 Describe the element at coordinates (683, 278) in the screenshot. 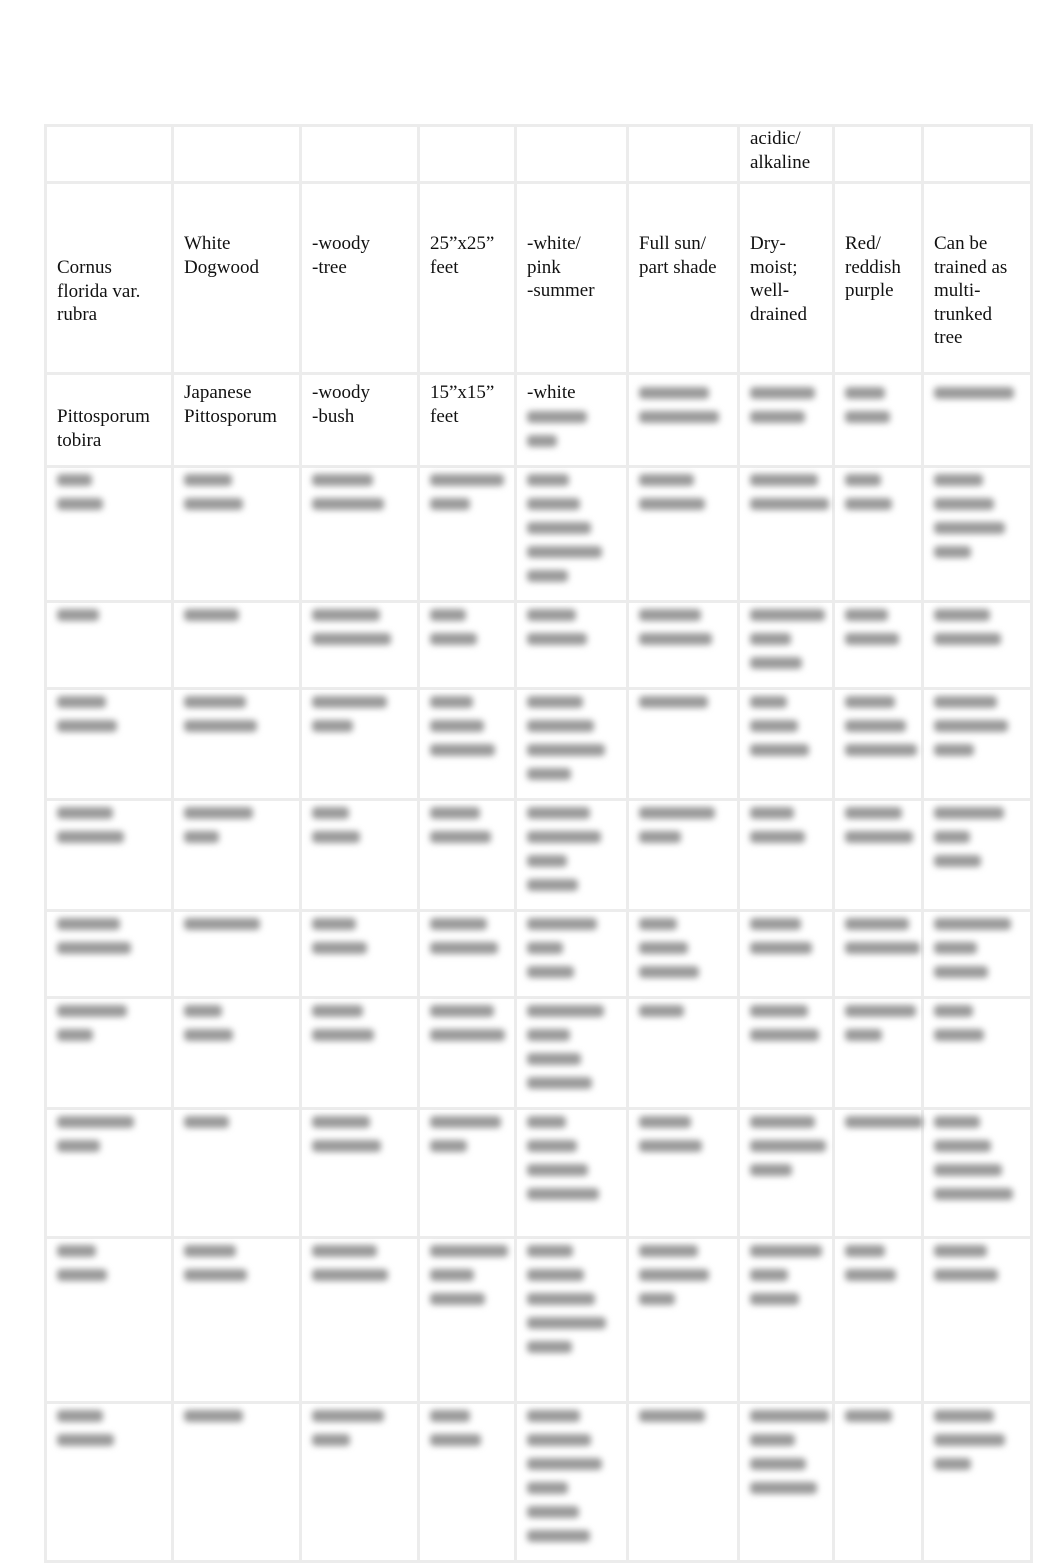

I see `light-cell: Full sun/ part shade` at that location.